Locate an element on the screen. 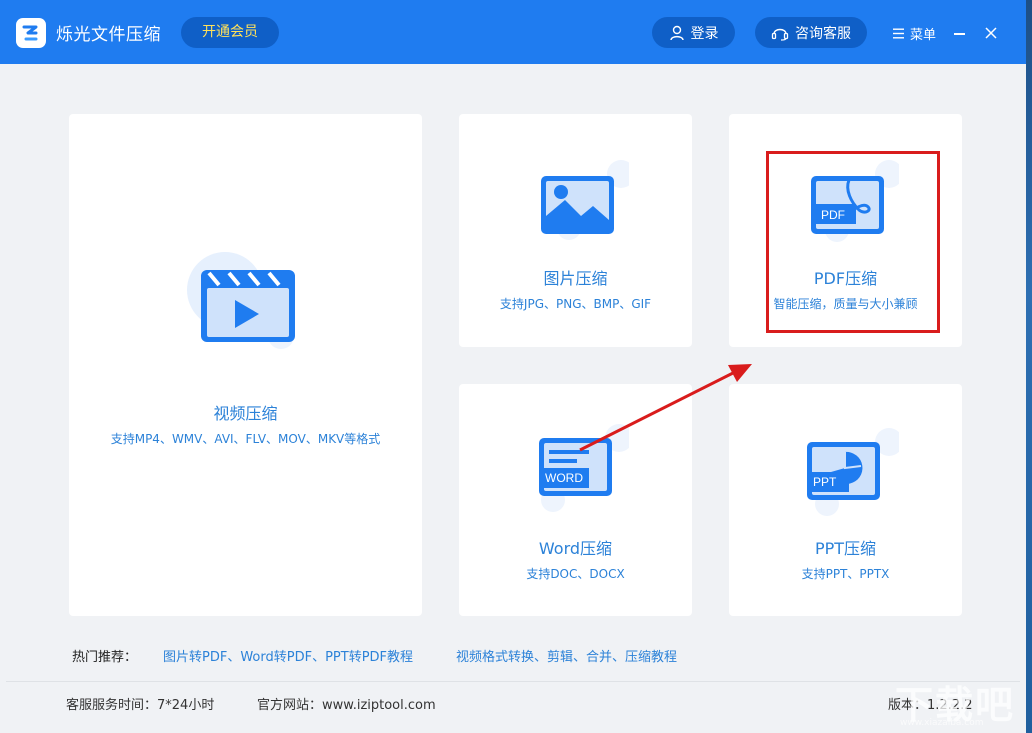 The height and width of the screenshot is (733, 1032). login-button: 登录 is located at coordinates (693, 32).